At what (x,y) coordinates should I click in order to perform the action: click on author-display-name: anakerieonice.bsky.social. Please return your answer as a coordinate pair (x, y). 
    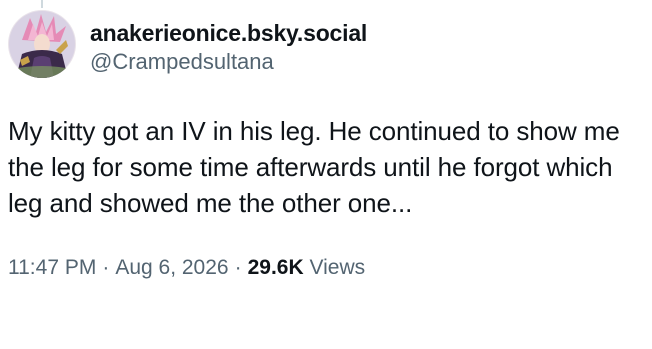
    Looking at the image, I should click on (228, 33).